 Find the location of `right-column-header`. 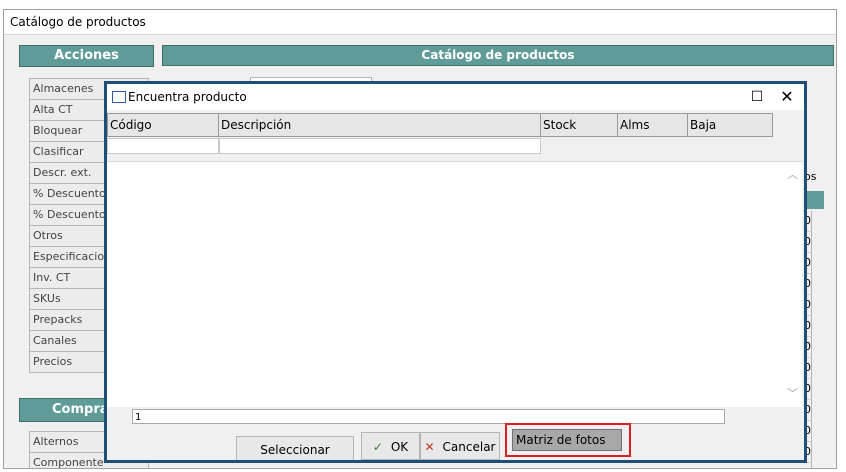

right-column-header is located at coordinates (814, 200).